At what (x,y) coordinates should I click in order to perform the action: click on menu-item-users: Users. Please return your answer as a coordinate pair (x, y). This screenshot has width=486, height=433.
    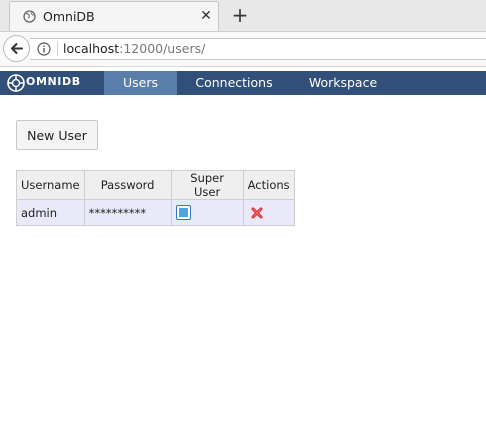
    Looking at the image, I should click on (140, 83).